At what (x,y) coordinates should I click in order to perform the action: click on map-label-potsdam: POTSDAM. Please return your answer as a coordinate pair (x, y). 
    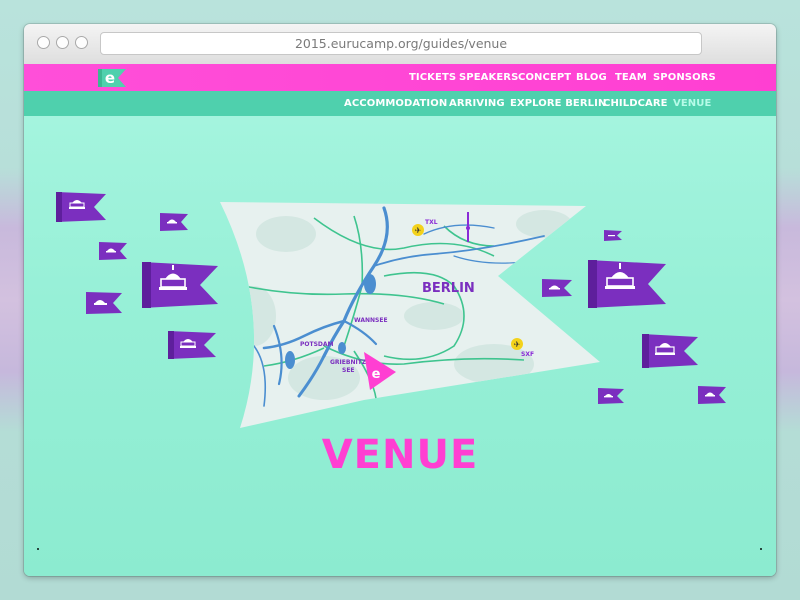
    Looking at the image, I should click on (317, 344).